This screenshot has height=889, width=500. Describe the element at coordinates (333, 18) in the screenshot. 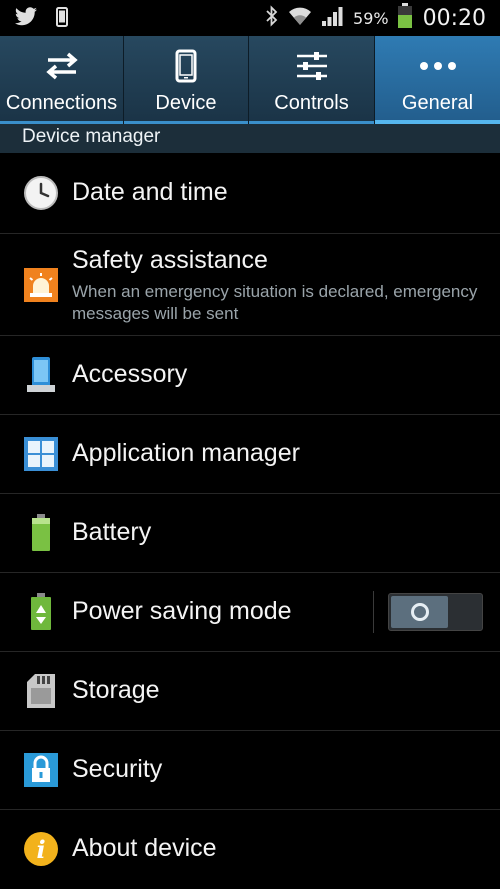

I see `signal-icon` at that location.